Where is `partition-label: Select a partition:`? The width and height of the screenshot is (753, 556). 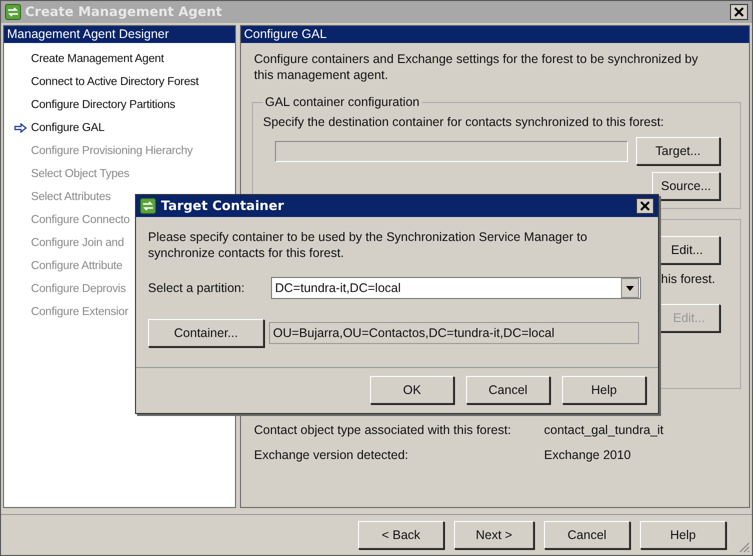 partition-label: Select a partition: is located at coordinates (197, 288).